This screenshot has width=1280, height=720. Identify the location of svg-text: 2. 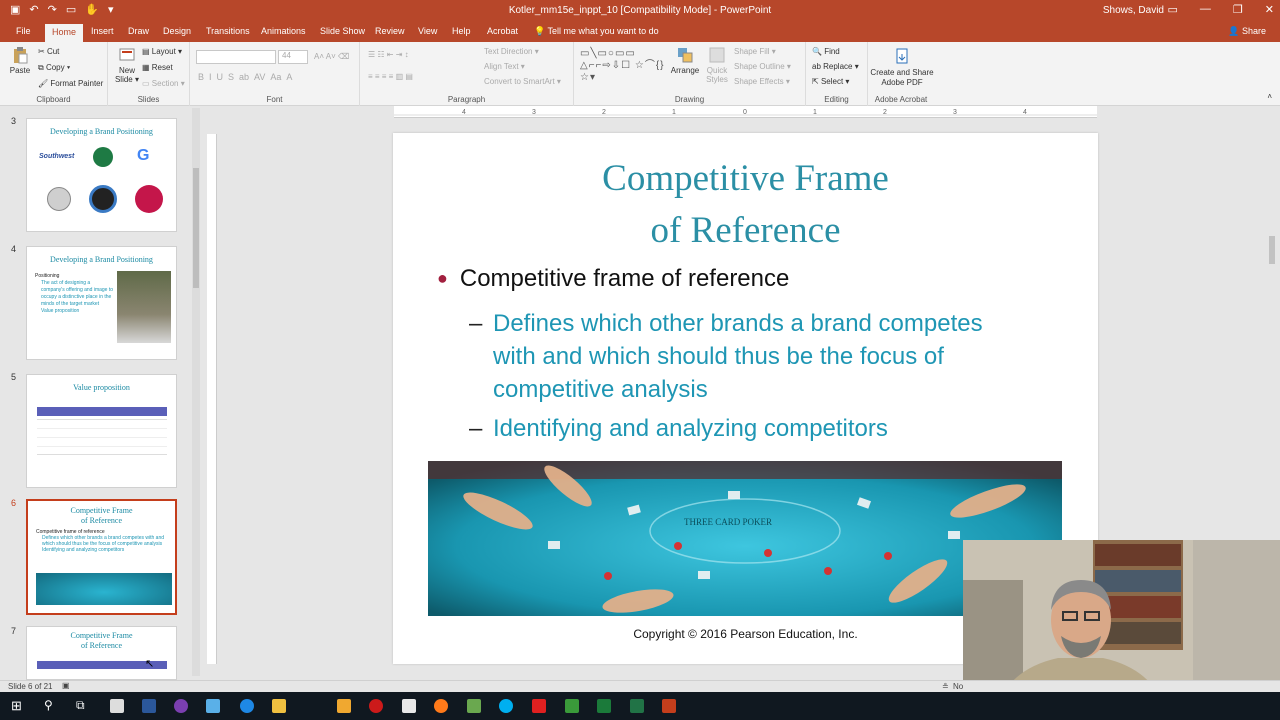
(885, 112).